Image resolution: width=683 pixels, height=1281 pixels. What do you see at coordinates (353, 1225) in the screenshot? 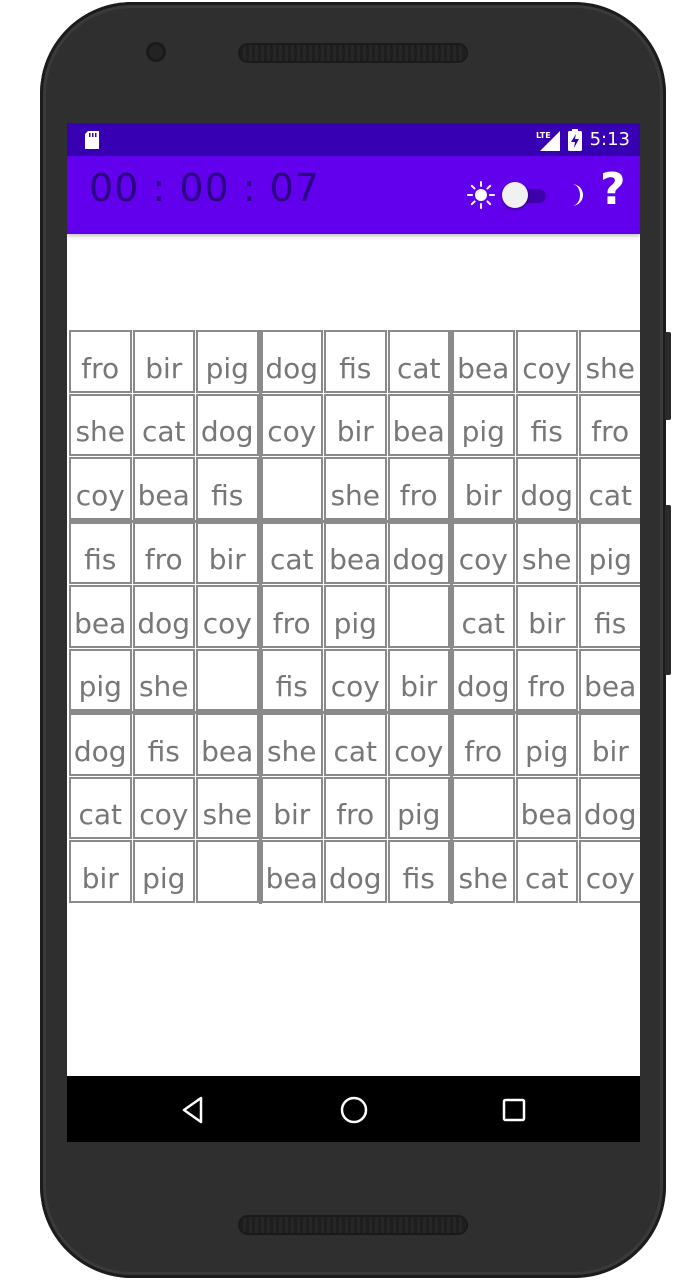
I see `bottom-speaker-grille` at bounding box center [353, 1225].